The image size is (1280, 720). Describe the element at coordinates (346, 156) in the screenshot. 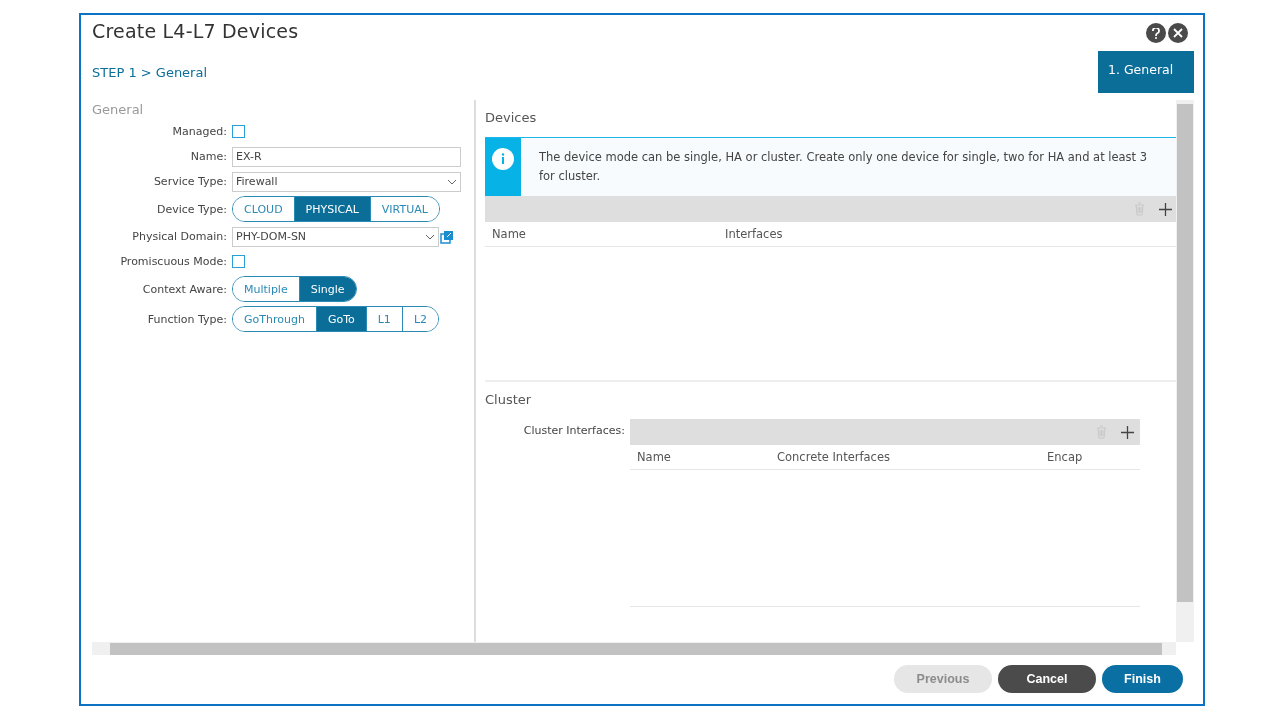

I see `text-field: EX-R` at that location.